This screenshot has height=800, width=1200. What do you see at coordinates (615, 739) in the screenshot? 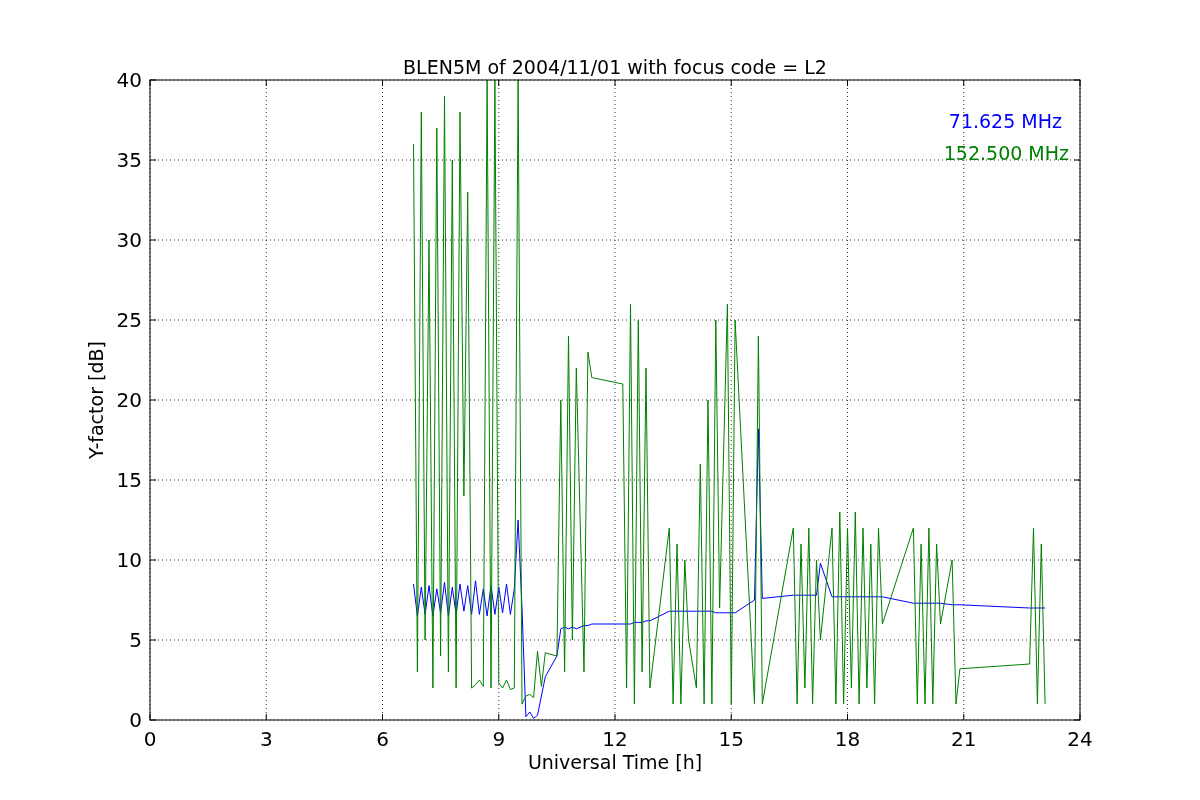
I see `tick-label: 12` at bounding box center [615, 739].